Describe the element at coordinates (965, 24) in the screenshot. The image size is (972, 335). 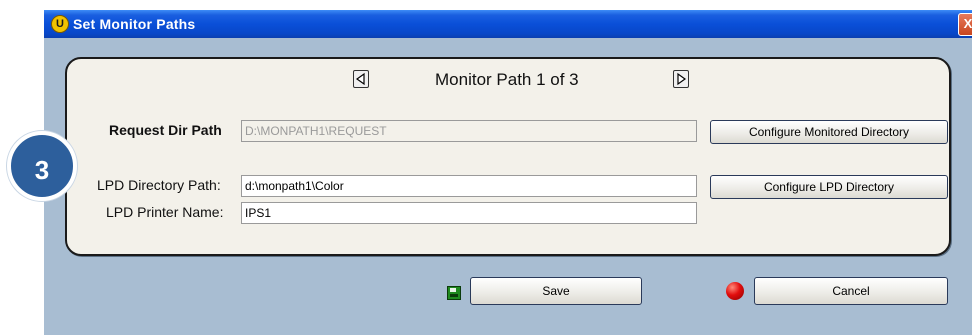
I see `close-button: X` at that location.